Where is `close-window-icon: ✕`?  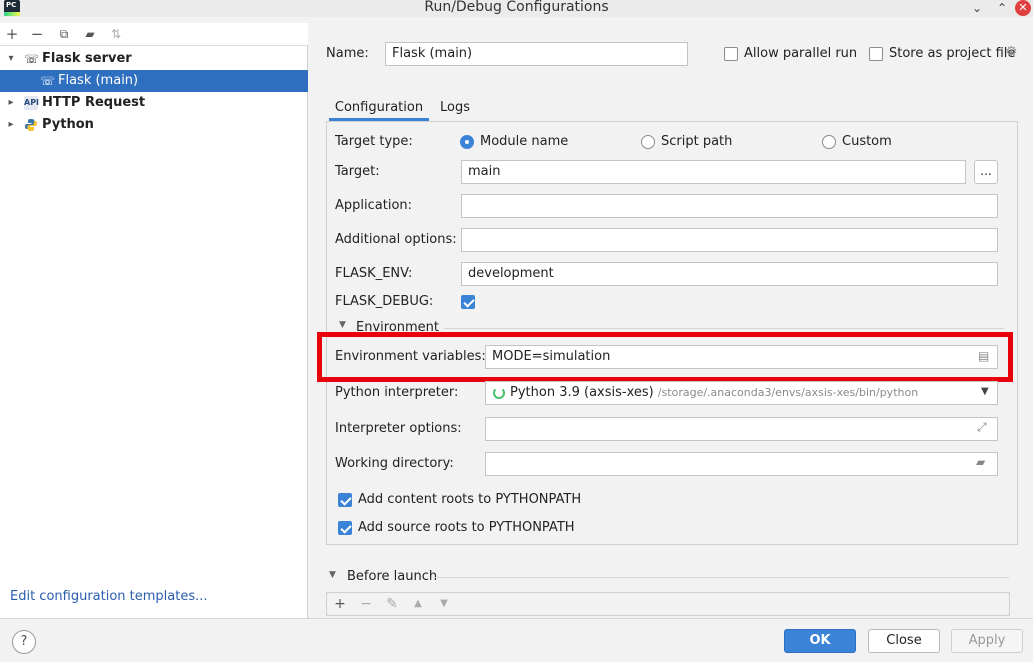 close-window-icon: ✕ is located at coordinates (1023, 8).